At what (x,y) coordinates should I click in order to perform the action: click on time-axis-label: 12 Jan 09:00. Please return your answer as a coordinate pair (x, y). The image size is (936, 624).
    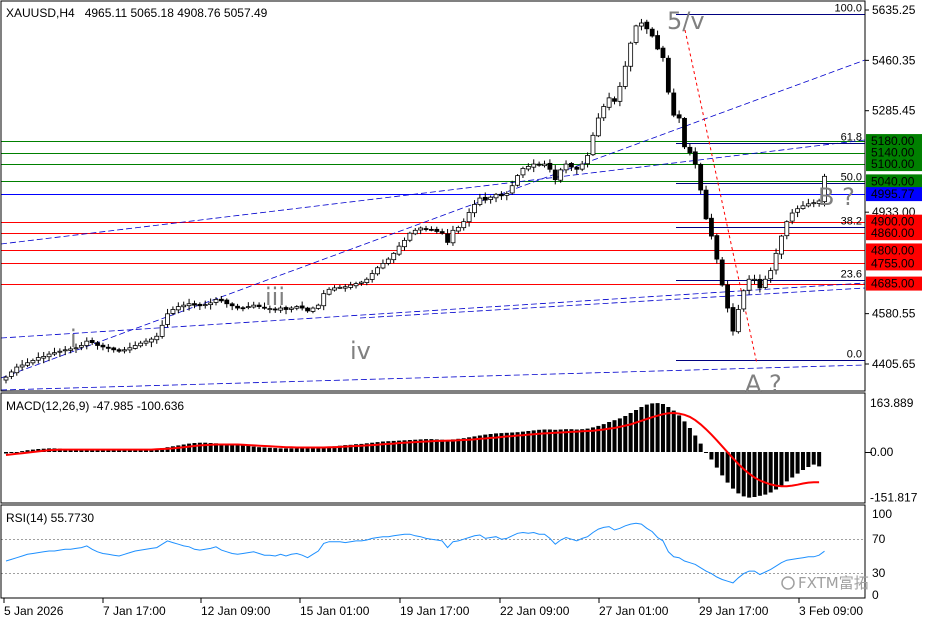
    Looking at the image, I should click on (236, 611).